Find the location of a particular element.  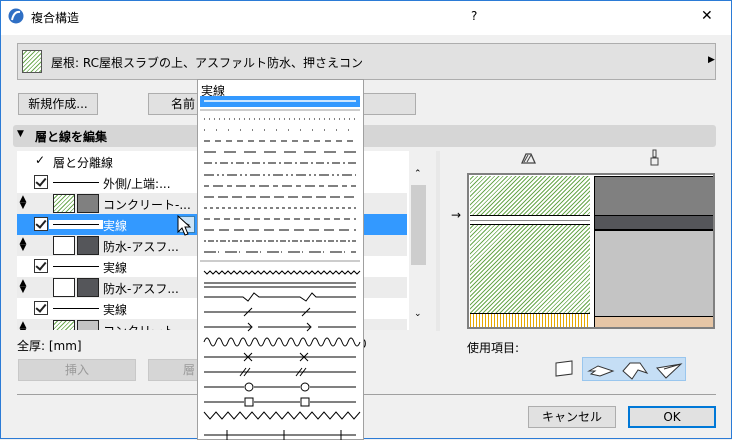

preview-layer-waterproof is located at coordinates (530, 220).